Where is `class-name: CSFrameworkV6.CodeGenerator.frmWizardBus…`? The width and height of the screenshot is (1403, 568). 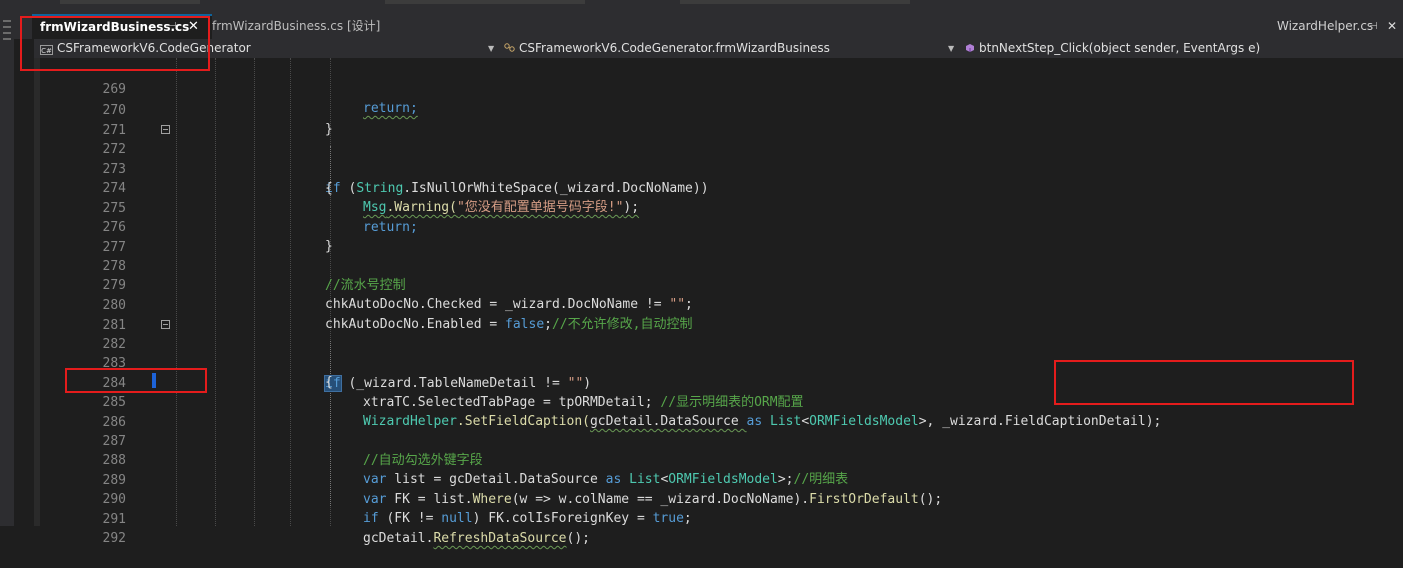
class-name: CSFrameworkV6.CodeGenerator.frmWizardBus… is located at coordinates (674, 48).